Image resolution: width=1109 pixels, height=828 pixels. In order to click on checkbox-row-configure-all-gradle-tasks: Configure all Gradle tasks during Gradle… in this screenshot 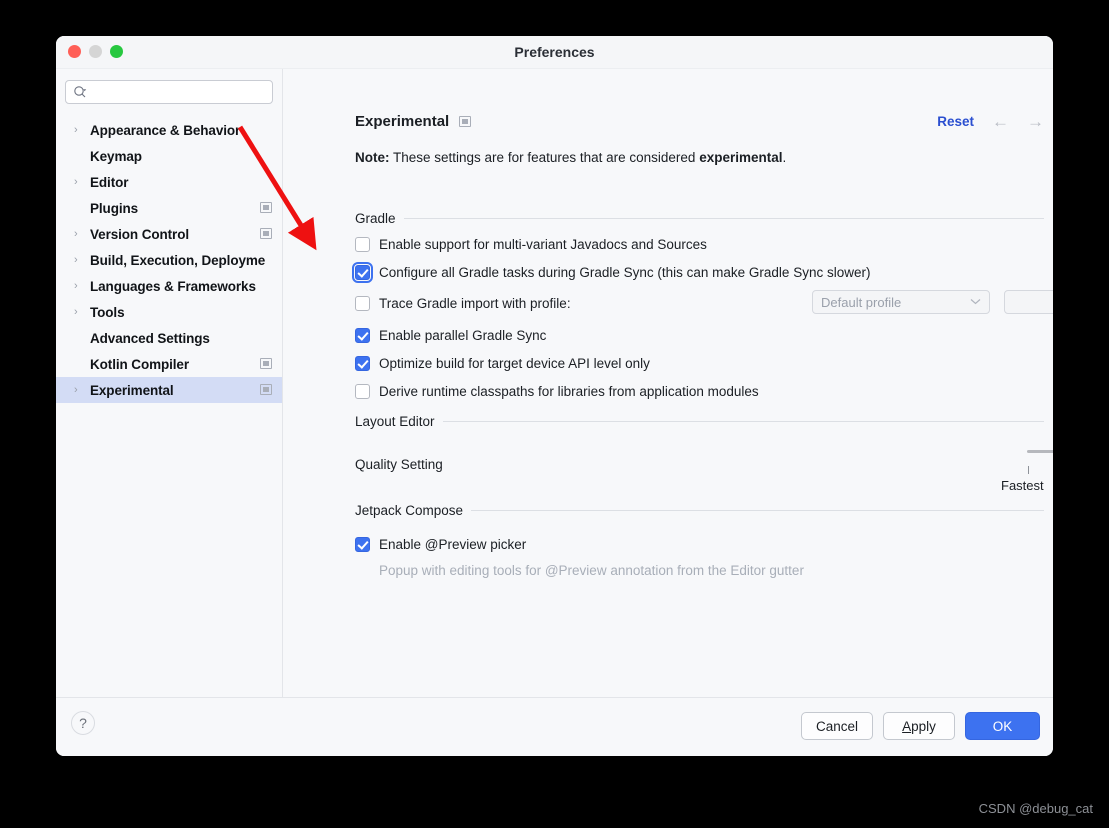, I will do `click(611, 272)`.